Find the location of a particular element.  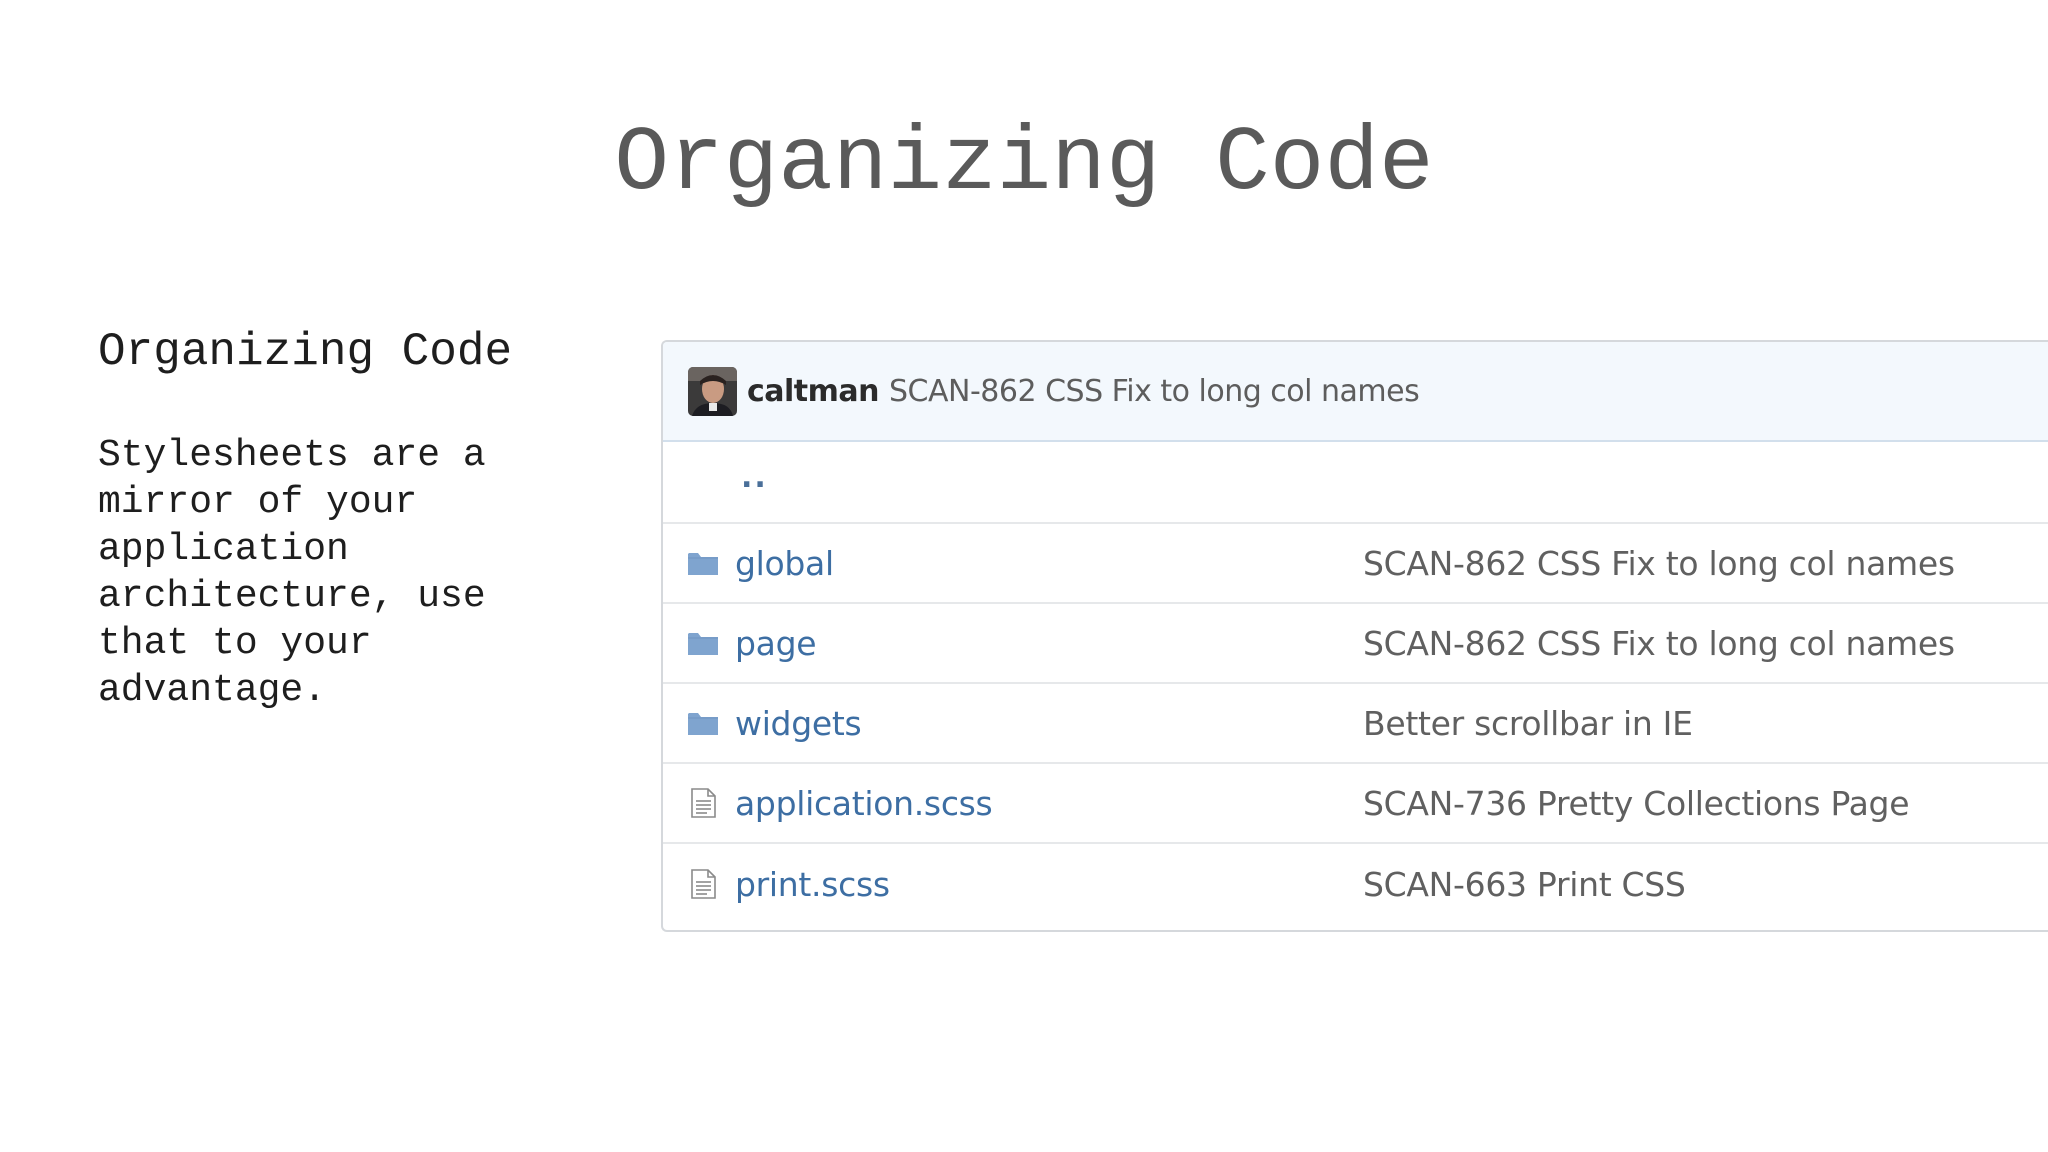

commit-author-link: caltman is located at coordinates (813, 391).